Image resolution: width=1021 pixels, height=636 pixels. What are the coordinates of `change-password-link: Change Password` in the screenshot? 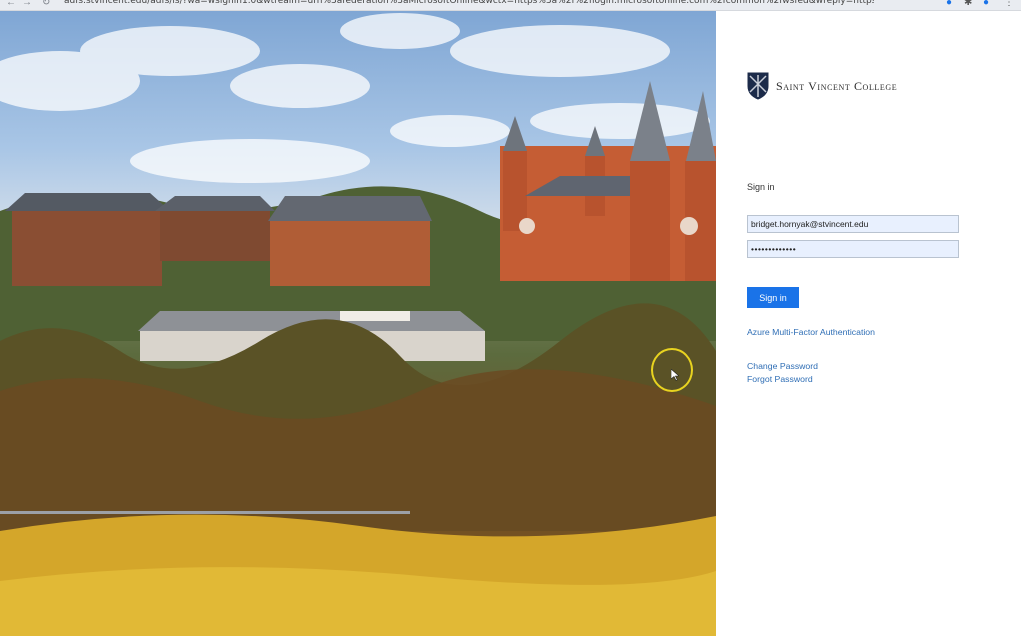 It's located at (782, 366).